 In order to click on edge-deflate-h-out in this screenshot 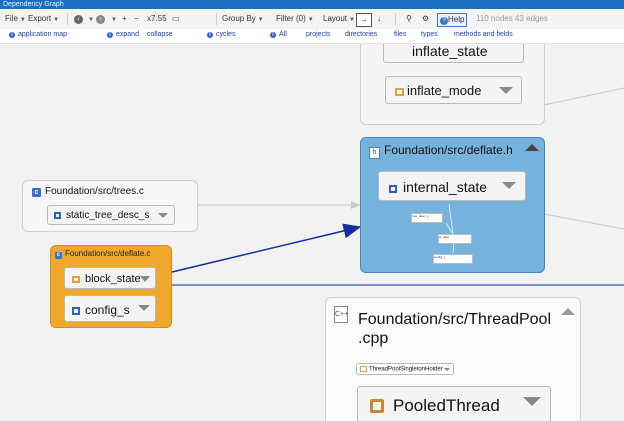, I will do `click(583, 221)`.